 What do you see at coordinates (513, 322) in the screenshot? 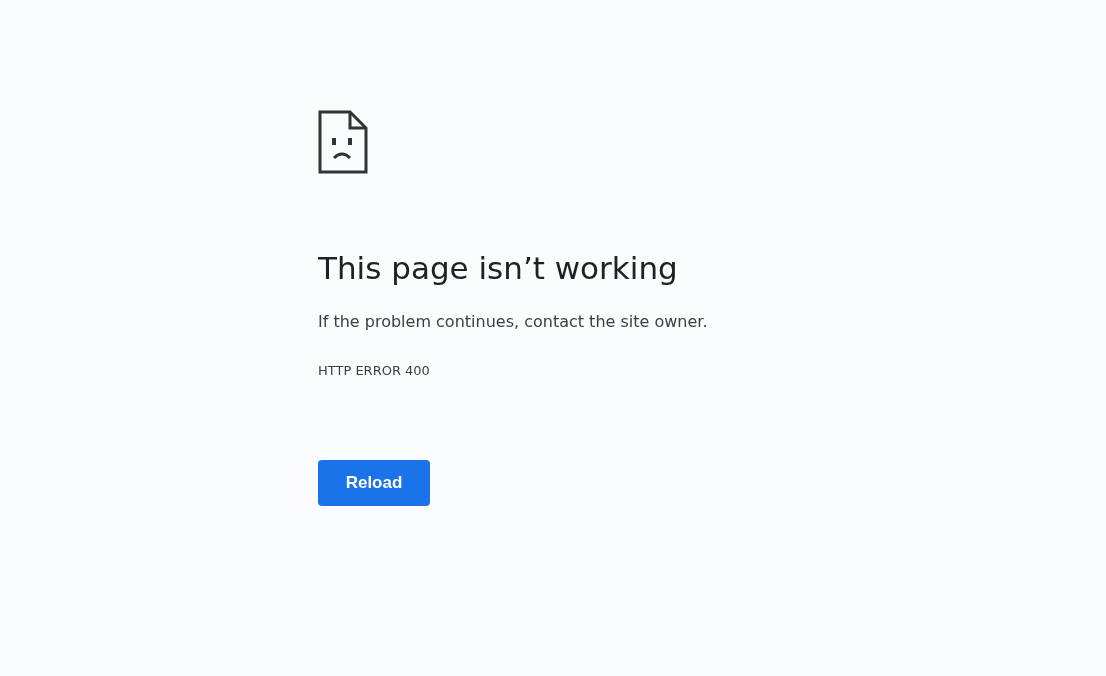
I see `error-message: If the problem continues, contact the site owner.` at bounding box center [513, 322].